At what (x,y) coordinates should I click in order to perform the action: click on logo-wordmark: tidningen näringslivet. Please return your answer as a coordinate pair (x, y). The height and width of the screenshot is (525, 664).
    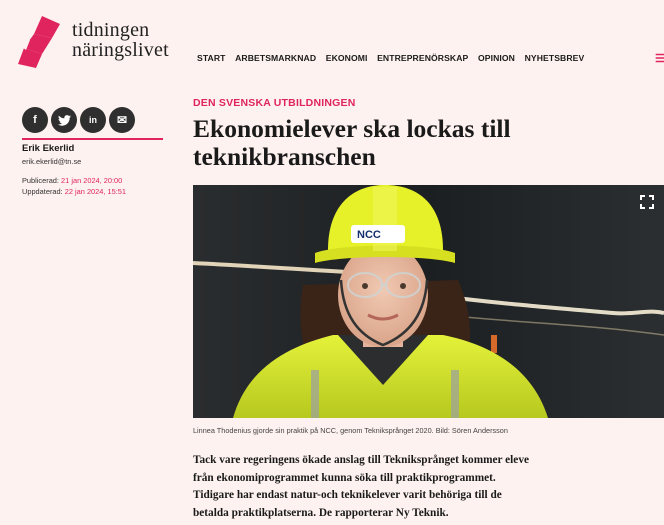
    Looking at the image, I should click on (120, 40).